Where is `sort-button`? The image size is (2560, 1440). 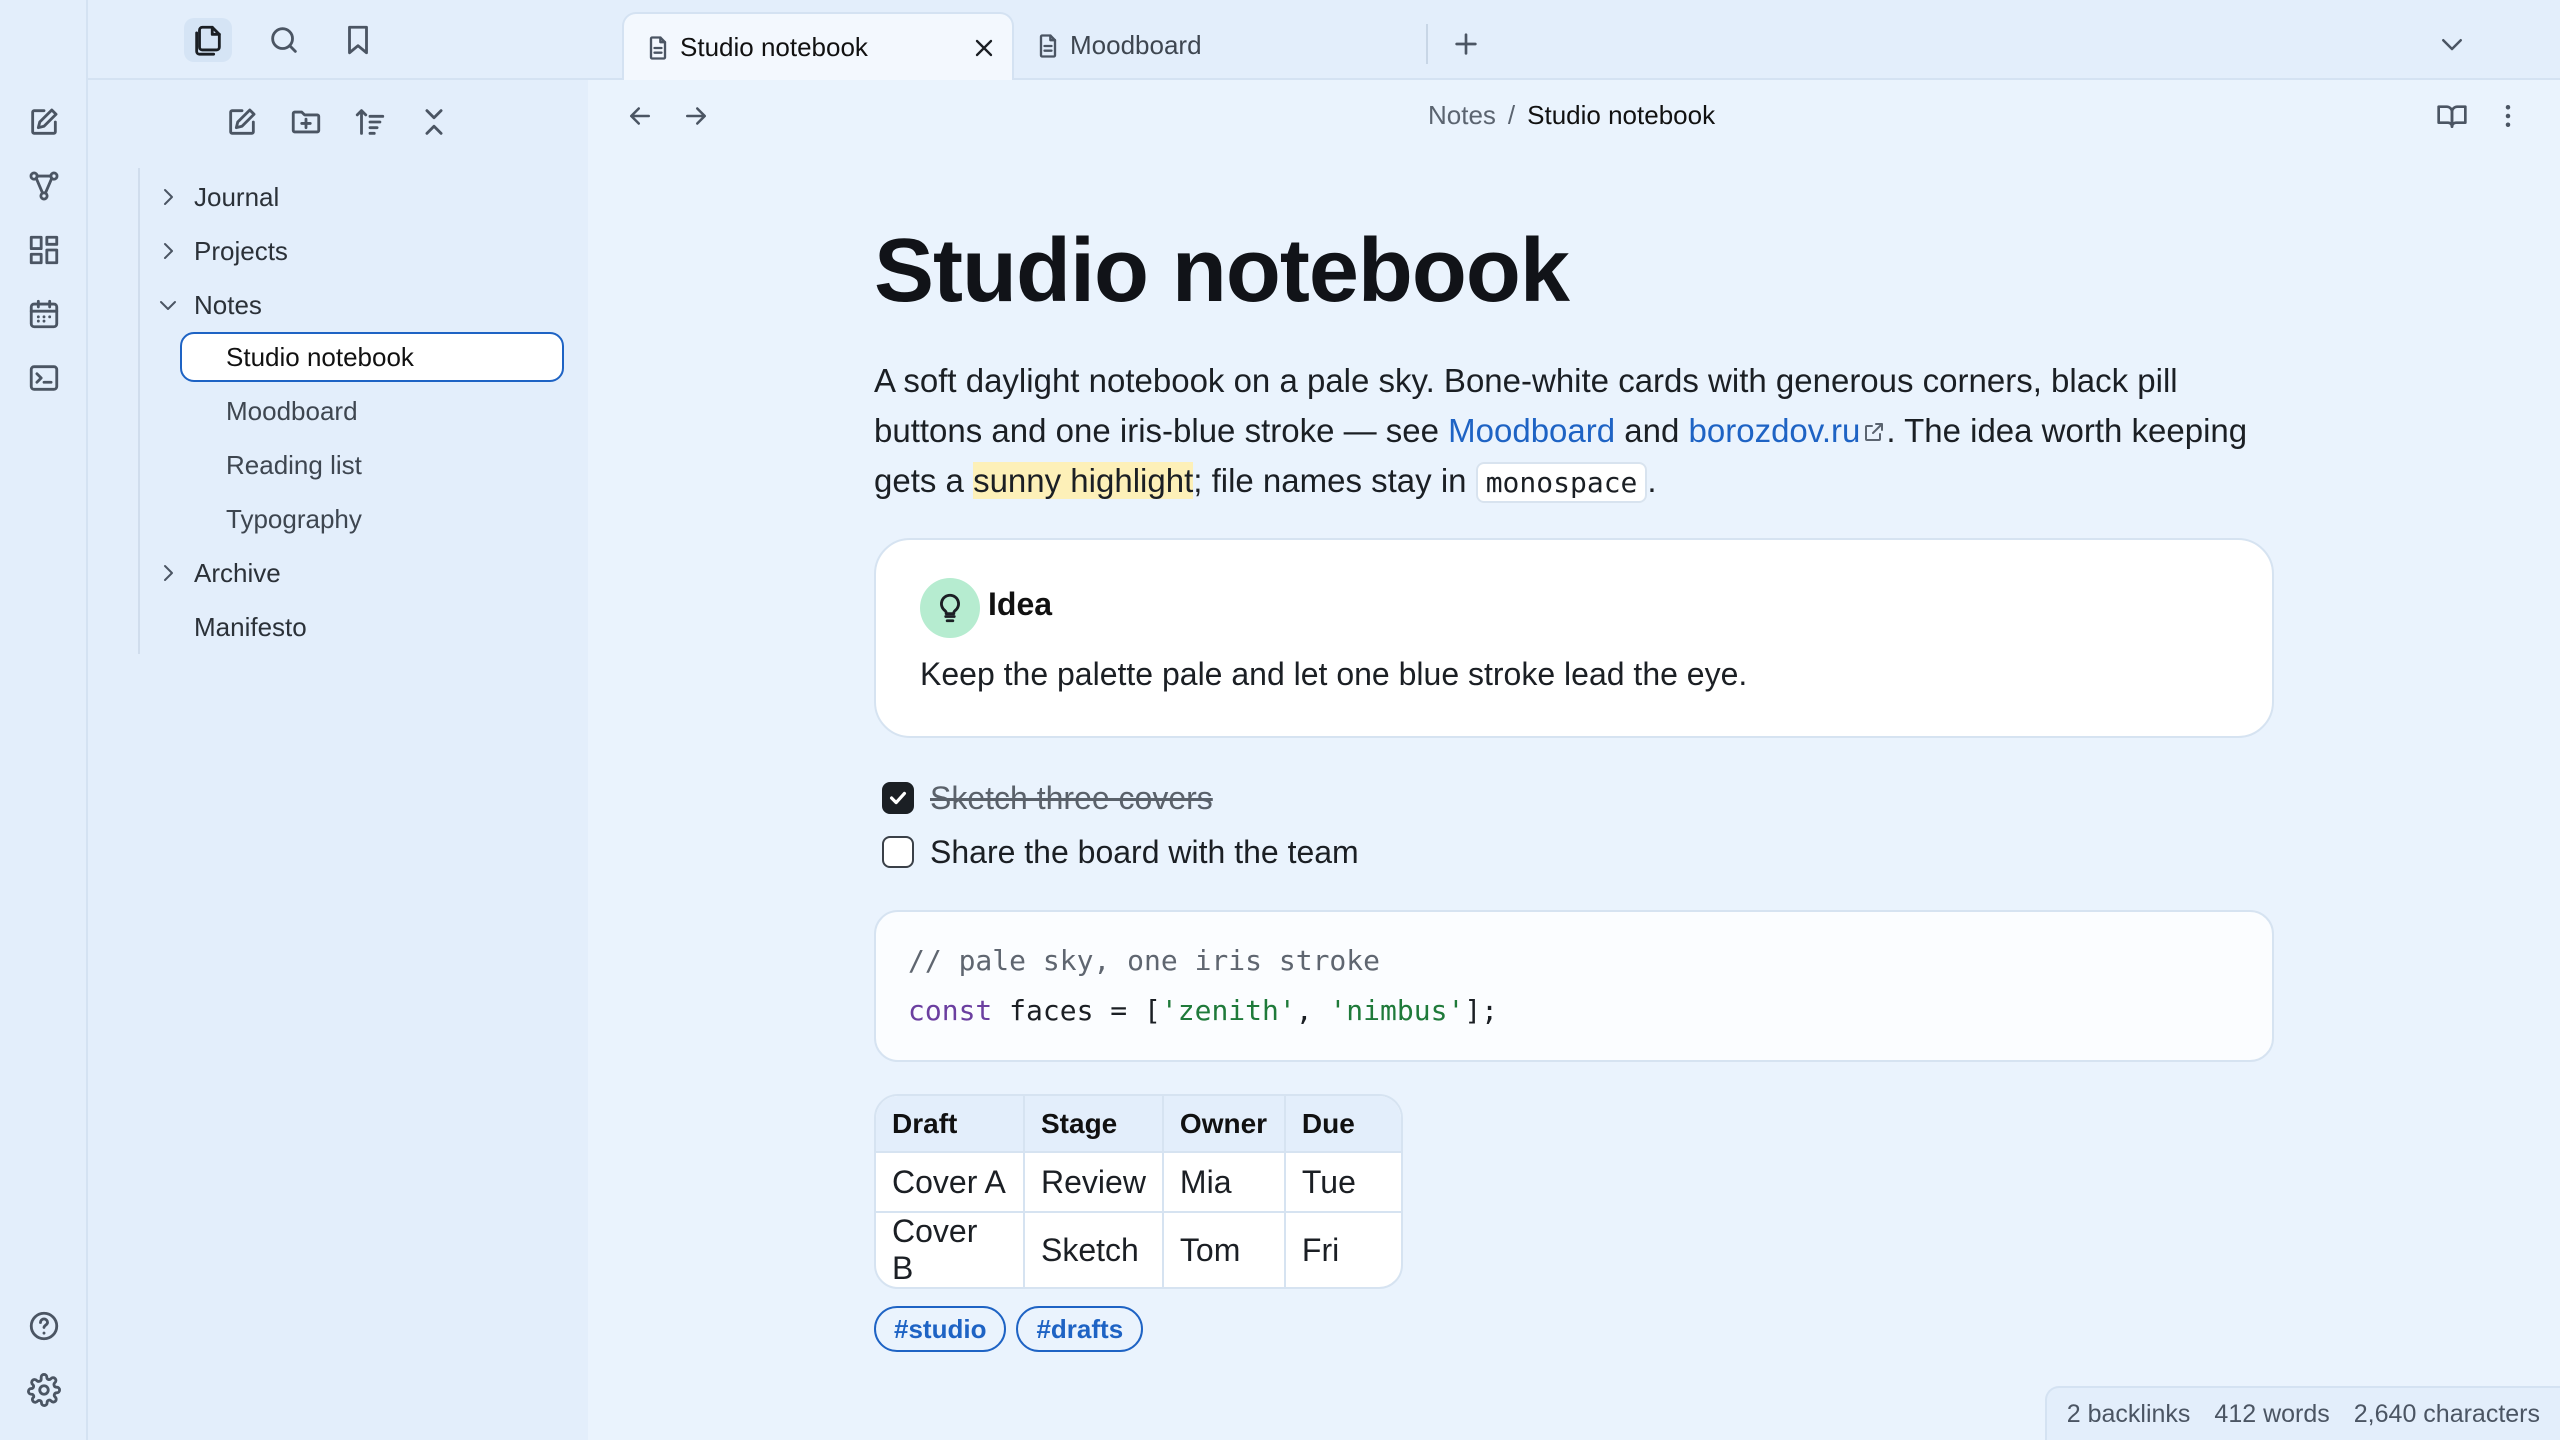
sort-button is located at coordinates (370, 122).